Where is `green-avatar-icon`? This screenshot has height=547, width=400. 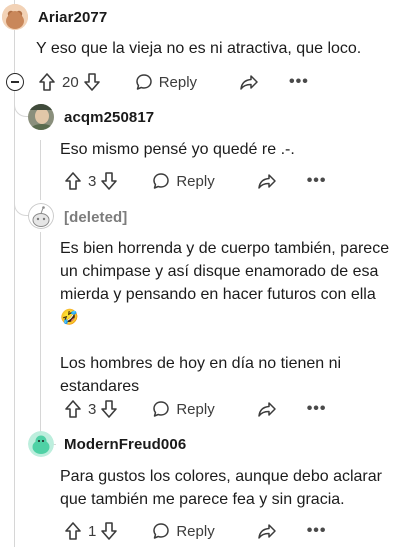 green-avatar-icon is located at coordinates (41, 444).